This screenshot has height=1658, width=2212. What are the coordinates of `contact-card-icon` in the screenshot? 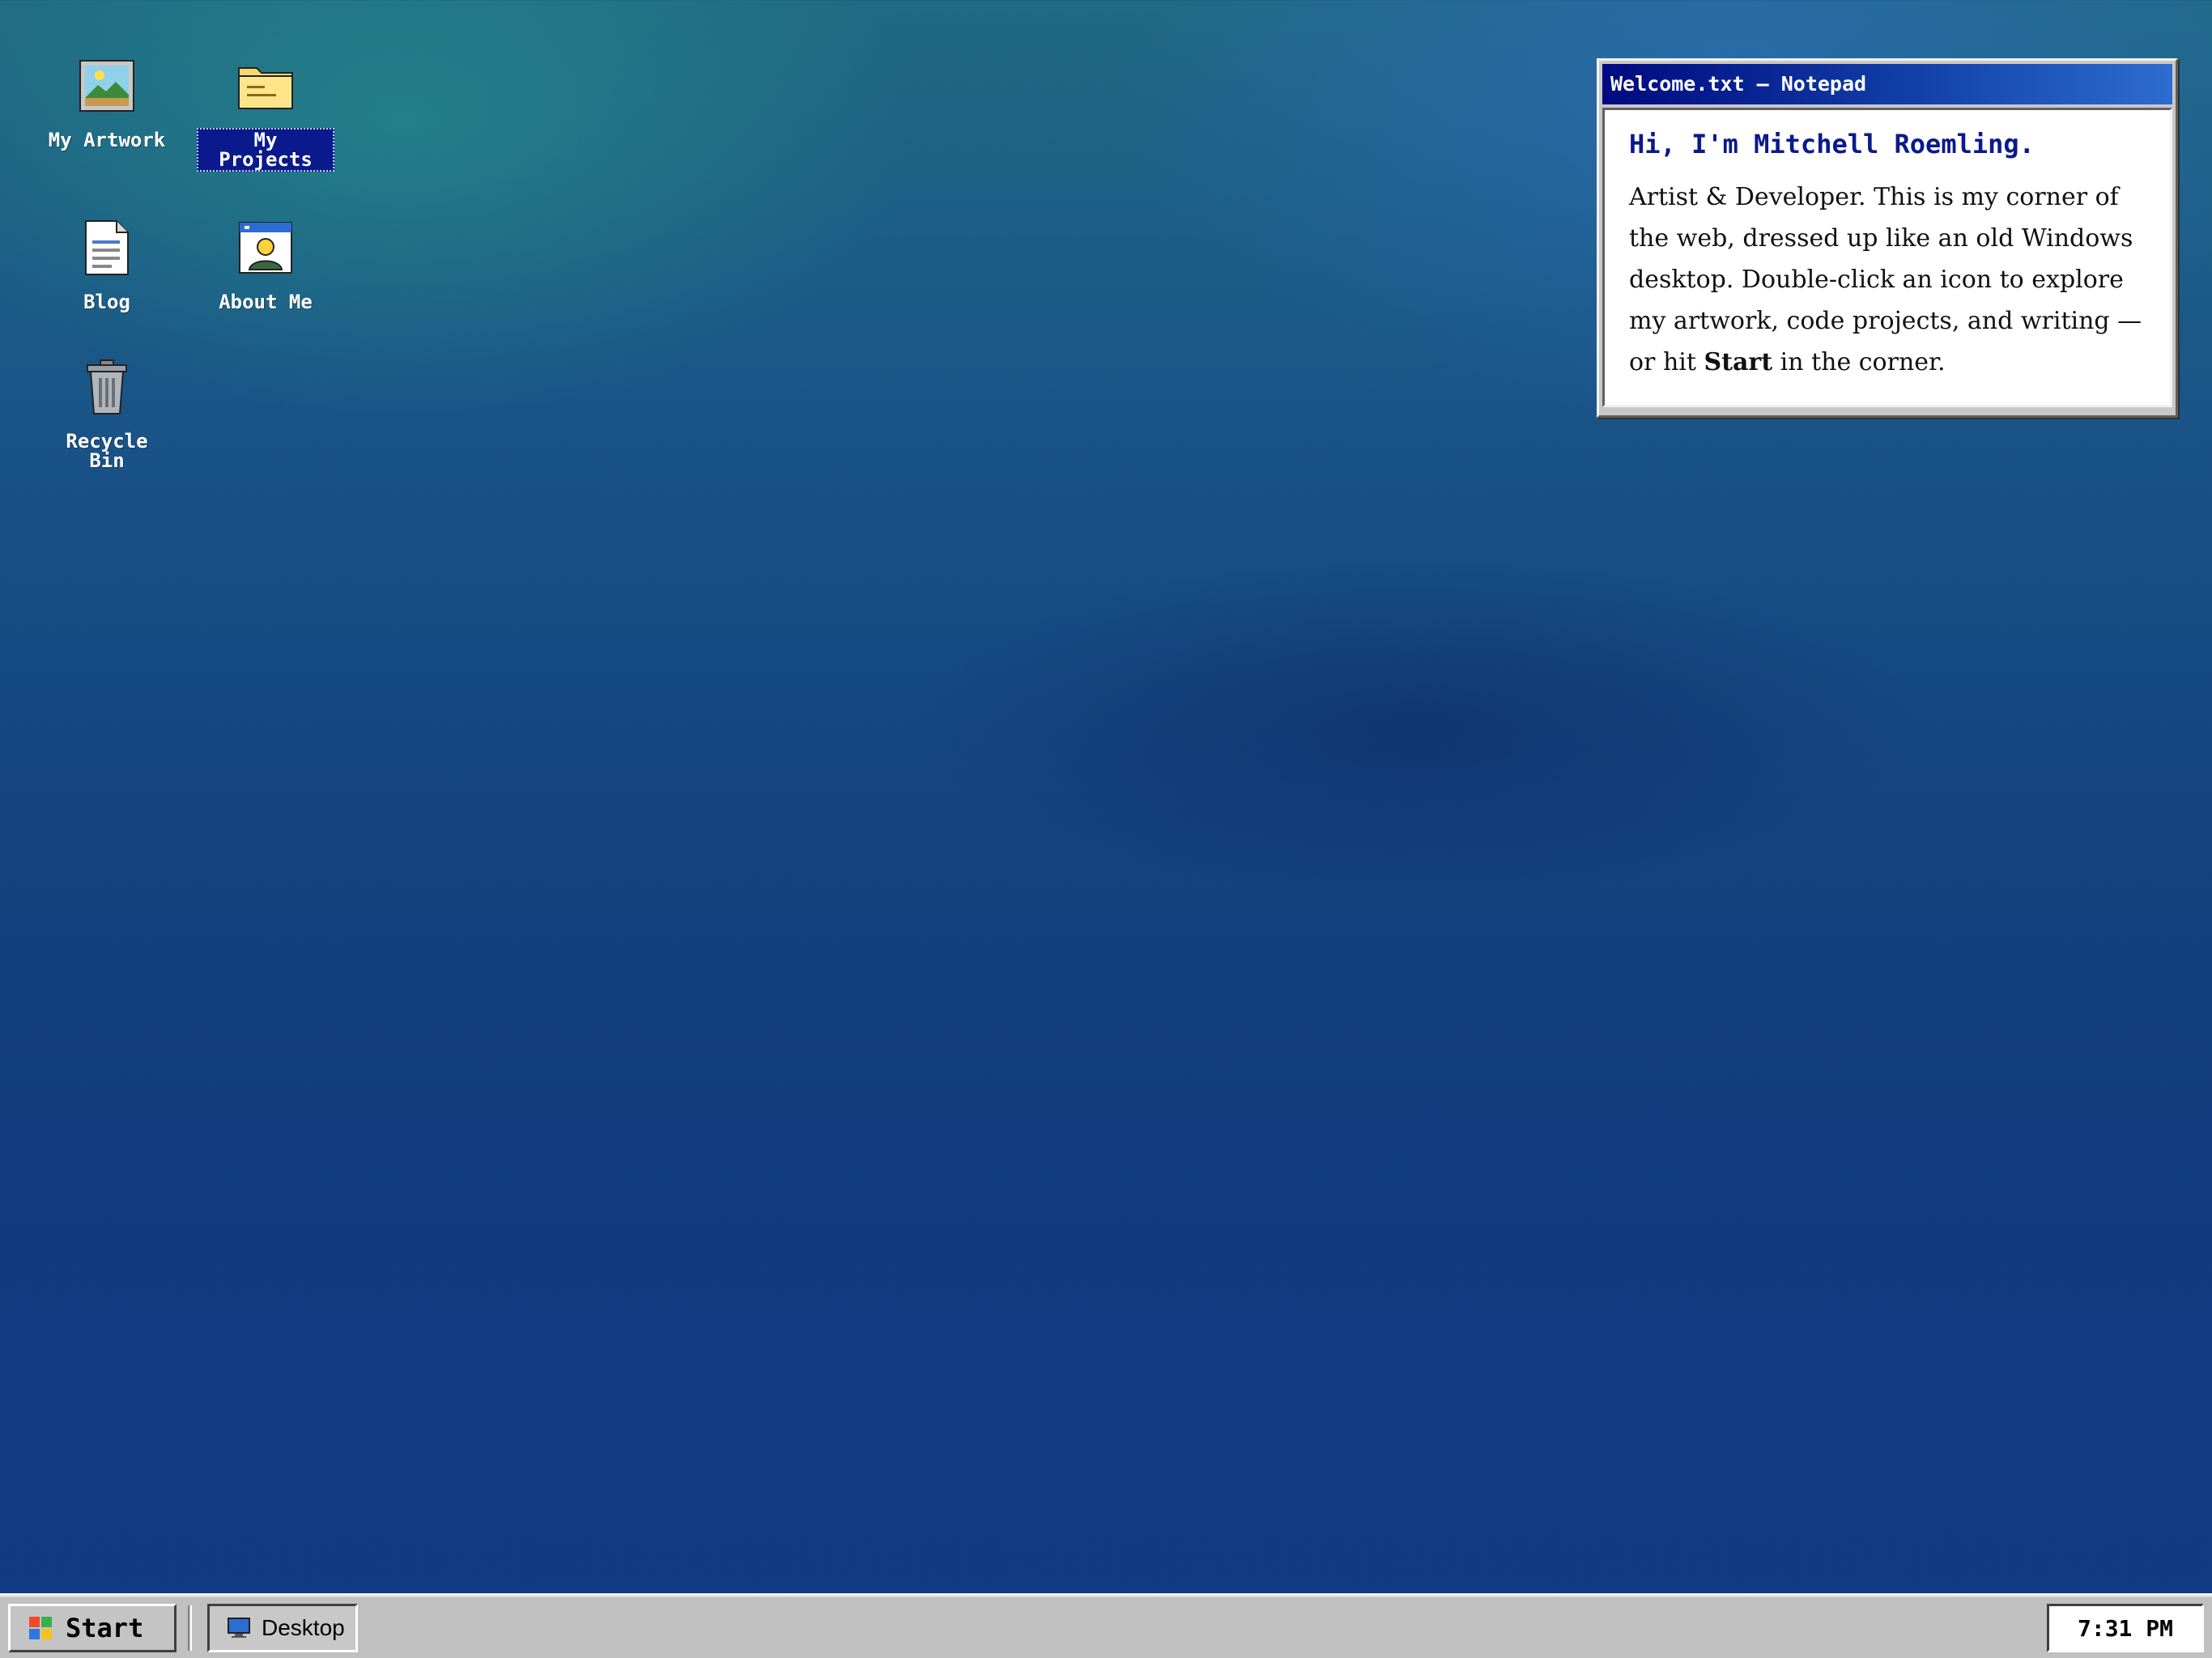 It's located at (265, 247).